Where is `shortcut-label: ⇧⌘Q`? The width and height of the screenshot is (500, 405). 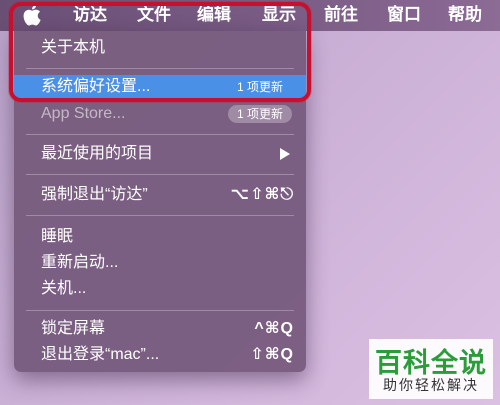
shortcut-label: ⇧⌘Q is located at coordinates (272, 354).